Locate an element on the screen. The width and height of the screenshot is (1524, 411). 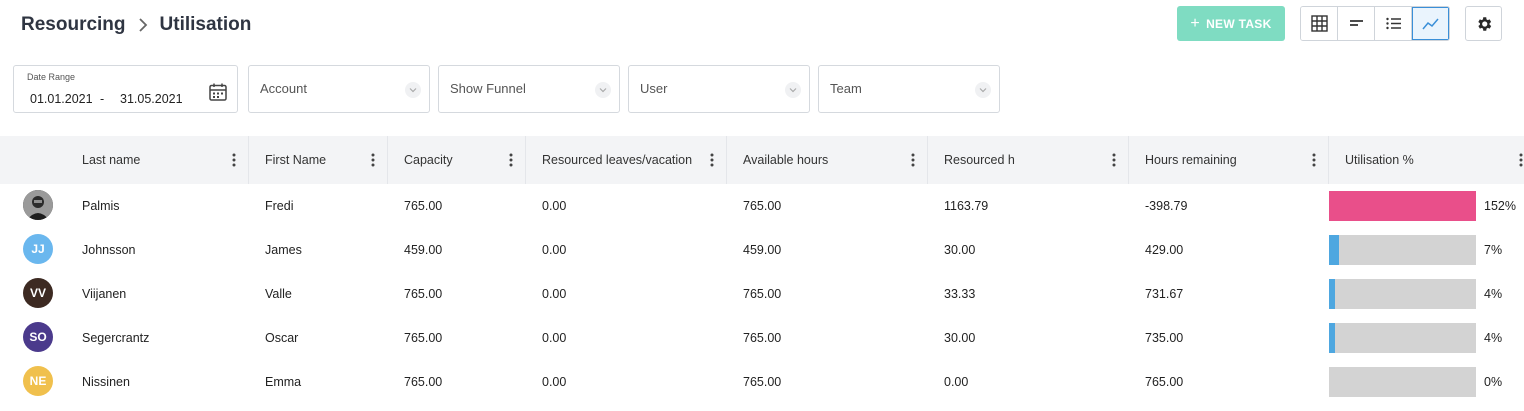
column-header-resourced-h: Resourced h is located at coordinates (1028, 160).